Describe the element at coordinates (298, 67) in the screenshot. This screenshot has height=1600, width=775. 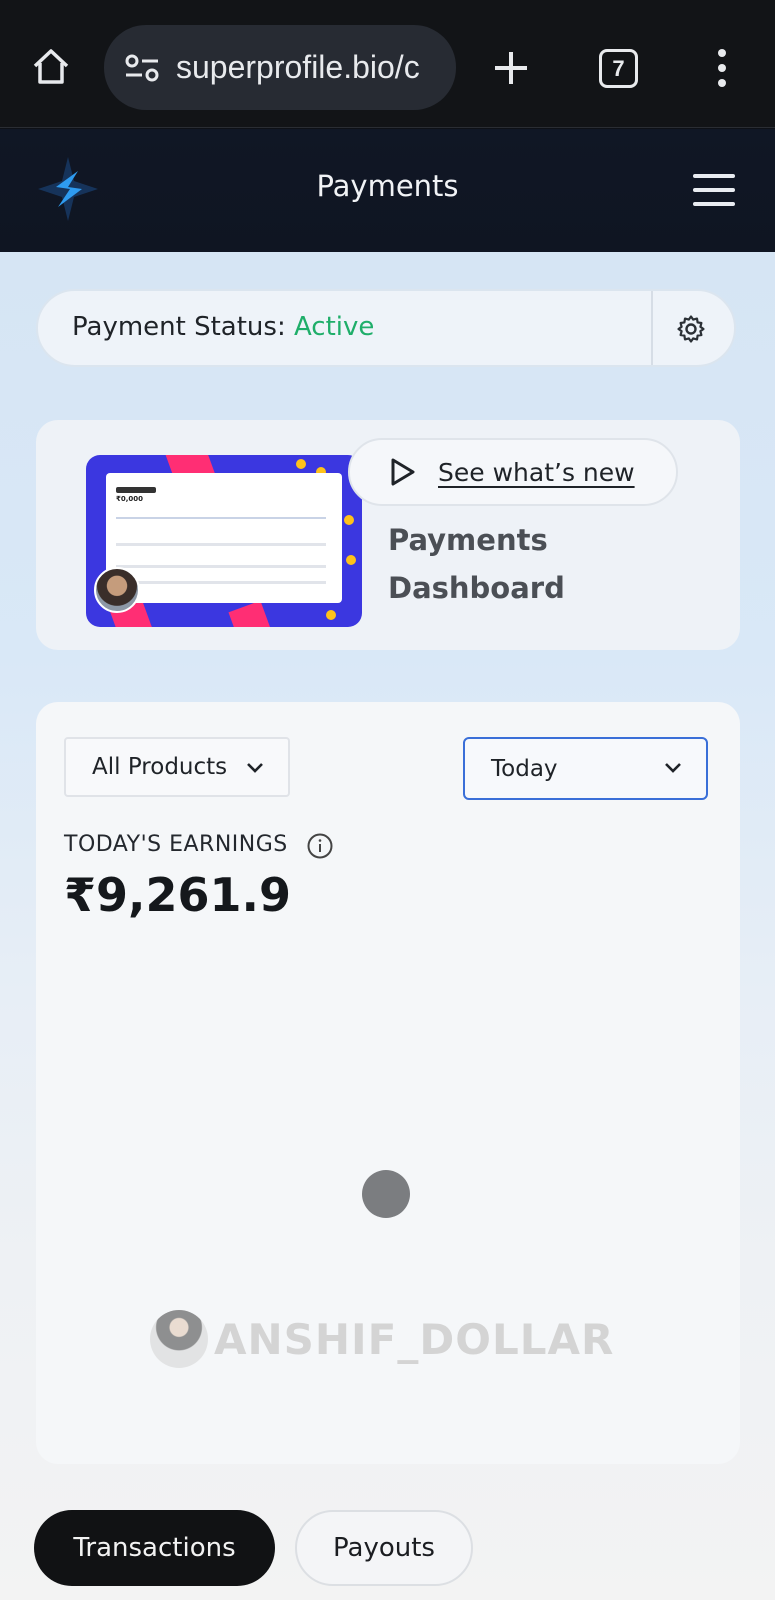
I see `url-text: superprofile.bio/c` at that location.